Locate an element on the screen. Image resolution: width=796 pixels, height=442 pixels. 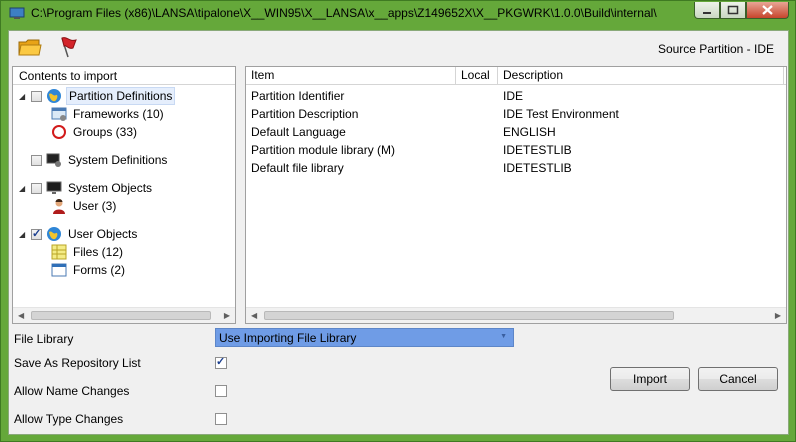
tree-item-files: Files (12) is located at coordinates (88, 252).